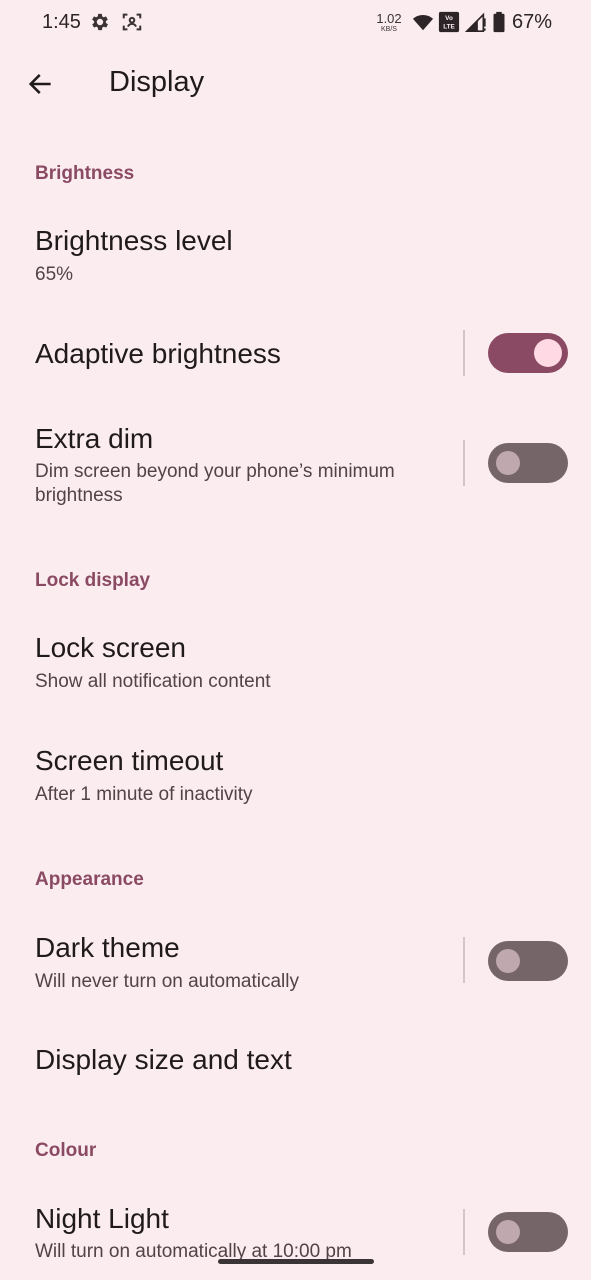 Image resolution: width=591 pixels, height=1280 pixels. I want to click on extra-dim-title: Extra dim, so click(94, 438).